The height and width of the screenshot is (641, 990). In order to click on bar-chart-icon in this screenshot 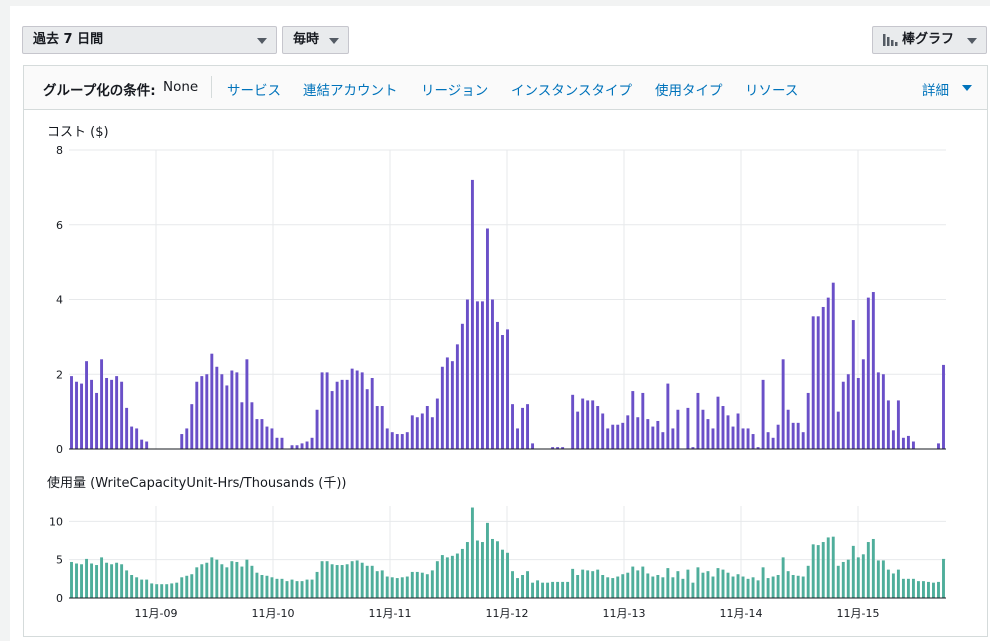, I will do `click(890, 39)`.